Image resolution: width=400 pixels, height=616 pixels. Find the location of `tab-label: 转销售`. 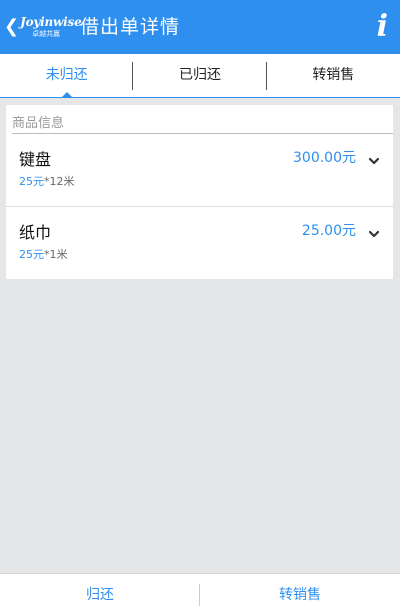

tab-label: 转销售 is located at coordinates (333, 75).